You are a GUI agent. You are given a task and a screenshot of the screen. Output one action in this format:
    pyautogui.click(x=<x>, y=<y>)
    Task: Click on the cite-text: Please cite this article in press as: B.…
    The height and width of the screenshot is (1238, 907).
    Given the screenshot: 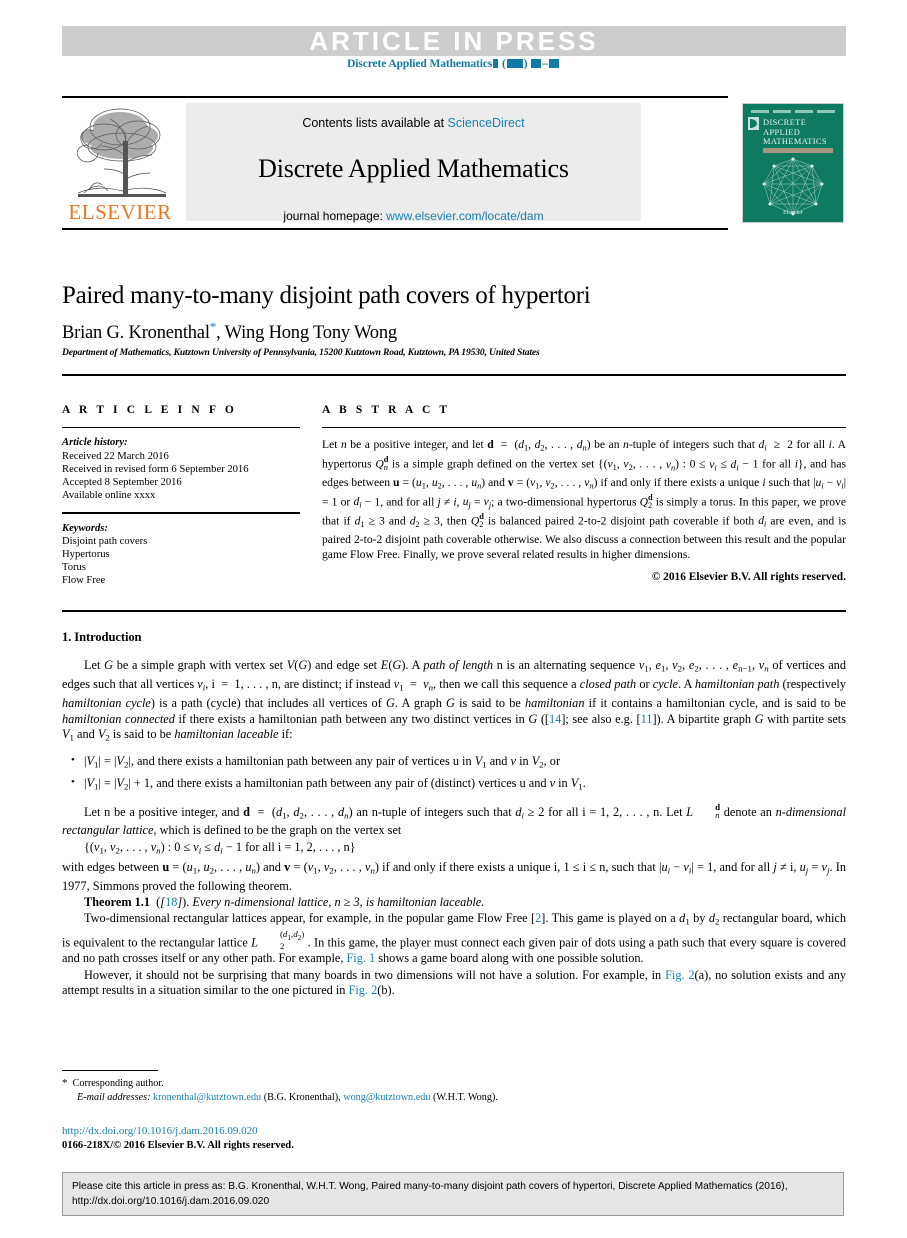 What is the action you would take?
    pyautogui.click(x=453, y=1191)
    